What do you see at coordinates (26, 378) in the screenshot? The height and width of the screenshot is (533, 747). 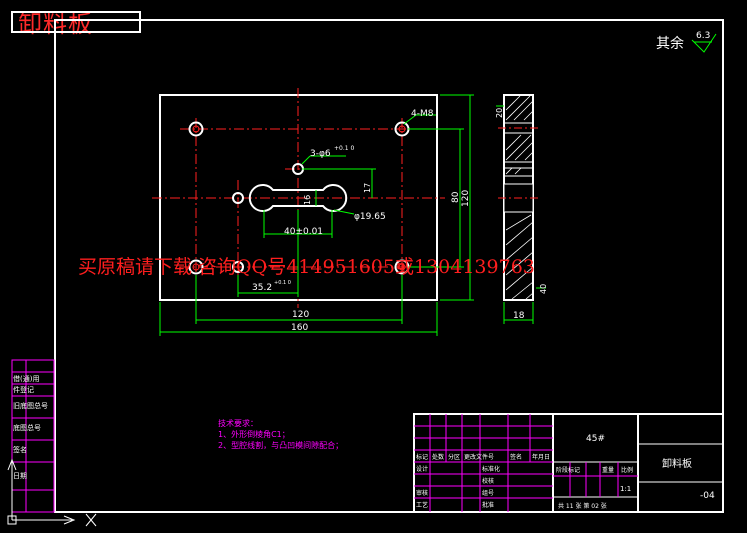 I see `strip-label: 借(通)用` at bounding box center [26, 378].